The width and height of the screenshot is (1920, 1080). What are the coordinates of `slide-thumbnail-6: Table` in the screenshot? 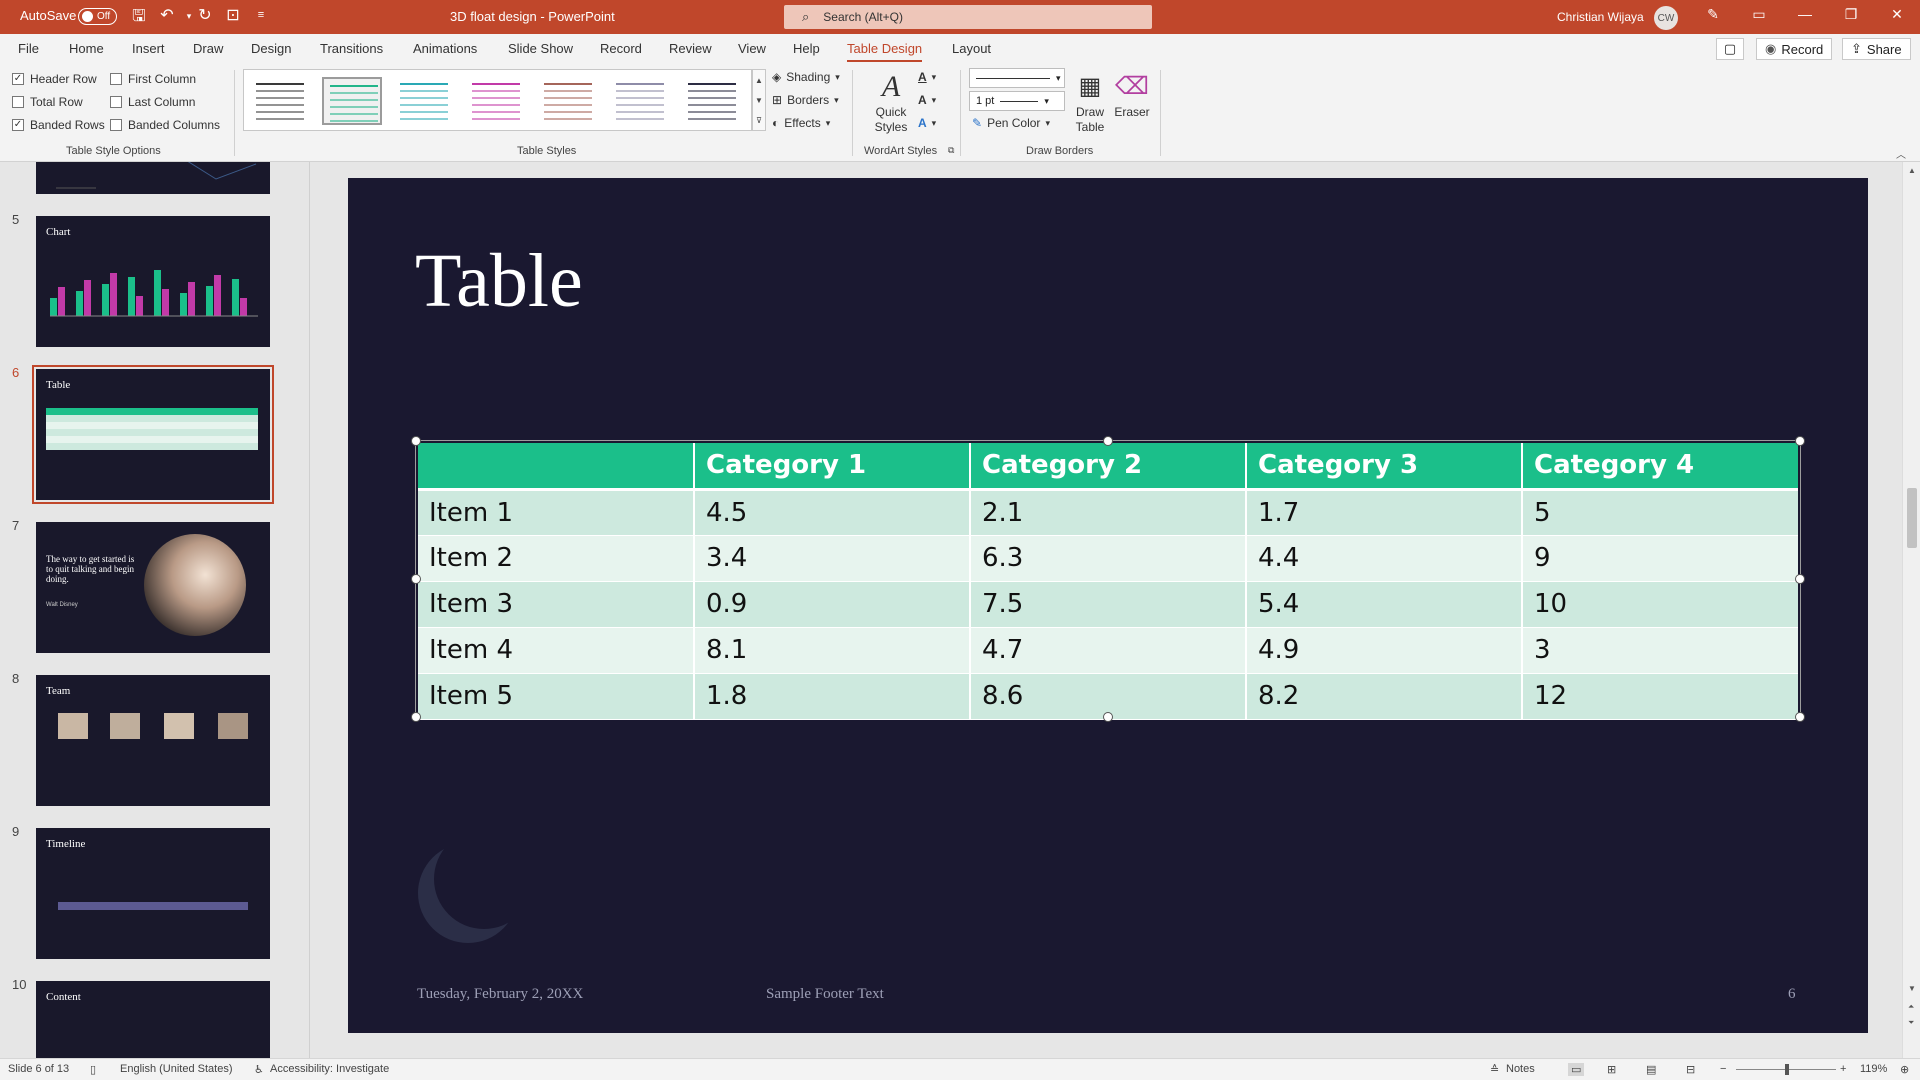 It's located at (153, 434).